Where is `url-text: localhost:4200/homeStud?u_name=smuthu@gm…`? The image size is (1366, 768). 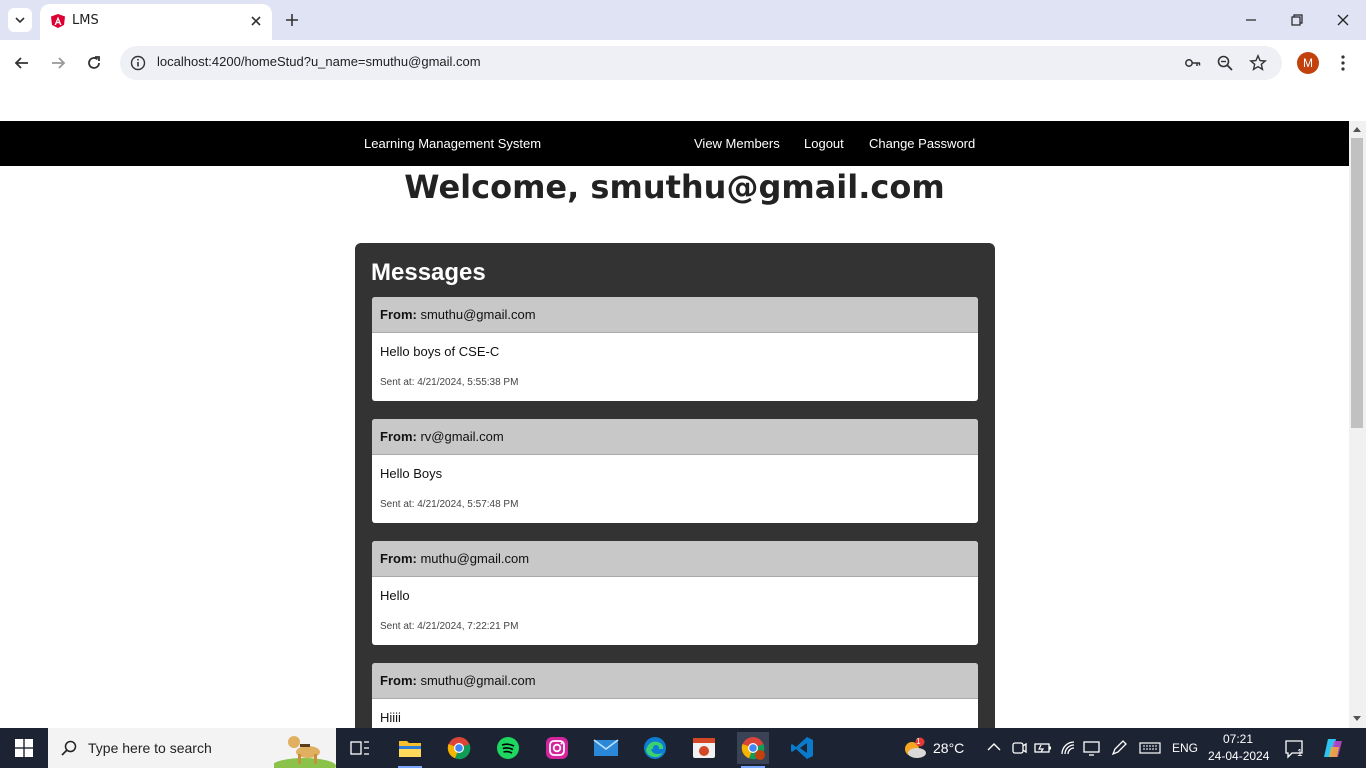
url-text: localhost:4200/homeStud?u_name=smuthu@gm… is located at coordinates (319, 61).